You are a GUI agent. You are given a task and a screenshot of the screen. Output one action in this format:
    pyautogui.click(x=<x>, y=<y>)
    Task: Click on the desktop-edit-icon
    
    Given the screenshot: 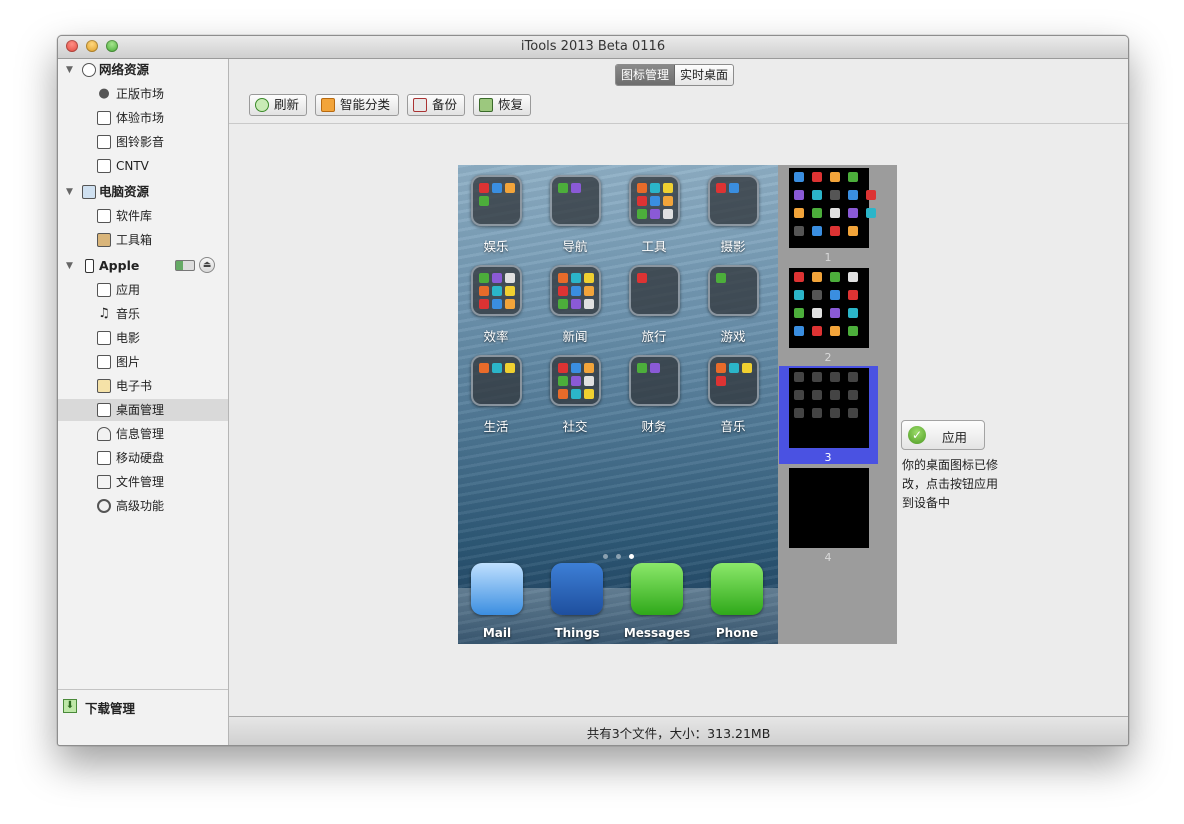 What is the action you would take?
    pyautogui.click(x=104, y=410)
    